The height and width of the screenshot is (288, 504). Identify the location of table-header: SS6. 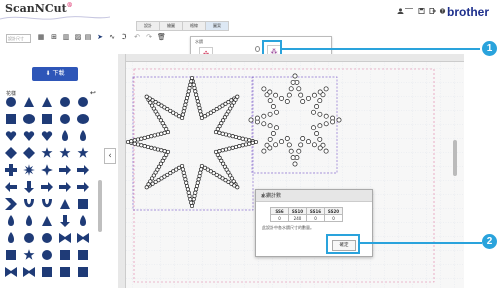
(279, 211).